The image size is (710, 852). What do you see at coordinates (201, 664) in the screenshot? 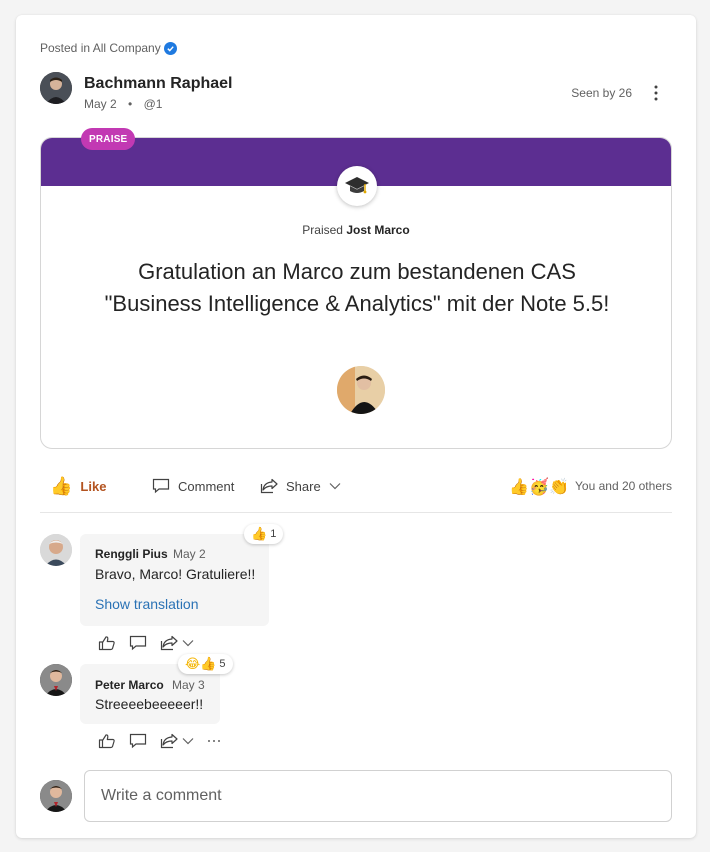
I see `reaction-emojis: 😂👍` at bounding box center [201, 664].